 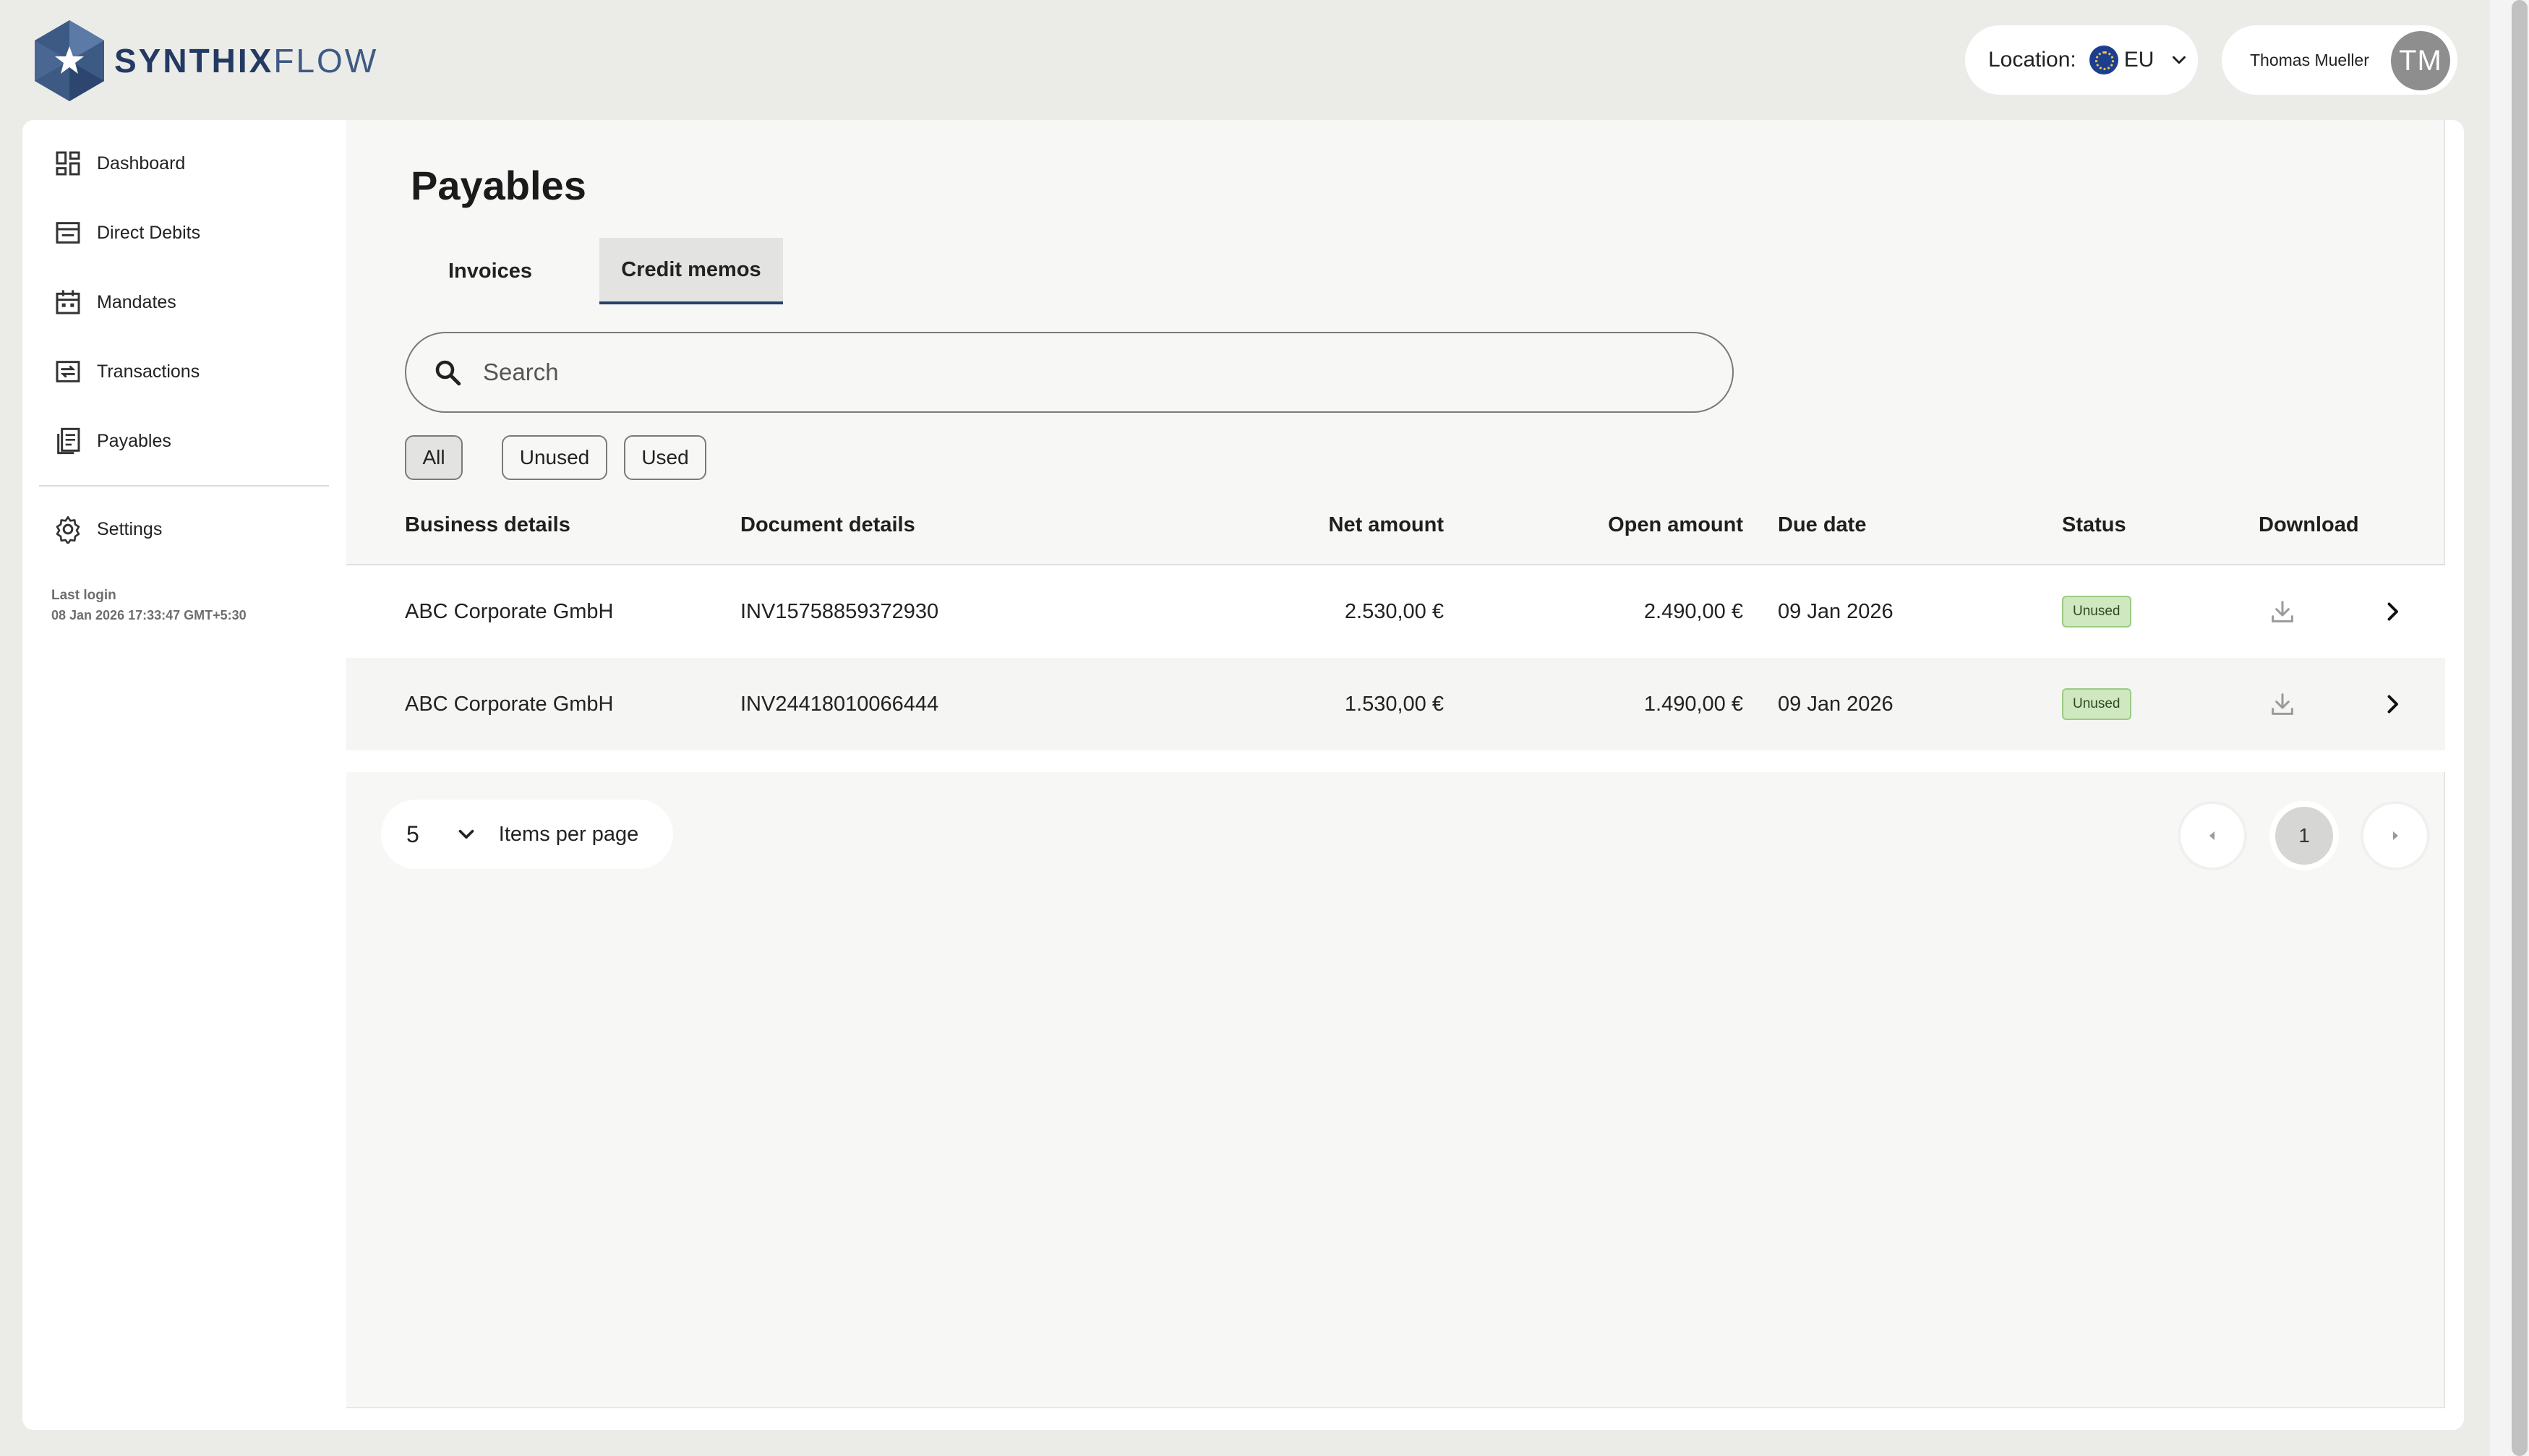 What do you see at coordinates (1623, 525) in the screenshot?
I see `column-header-open-amount: Open amount` at bounding box center [1623, 525].